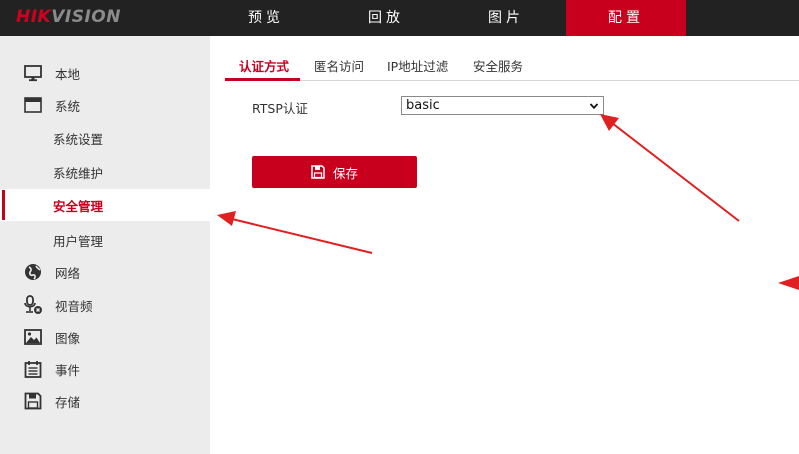  Describe the element at coordinates (280, 108) in the screenshot. I see `rtsp-auth-label: RTSP认证` at that location.